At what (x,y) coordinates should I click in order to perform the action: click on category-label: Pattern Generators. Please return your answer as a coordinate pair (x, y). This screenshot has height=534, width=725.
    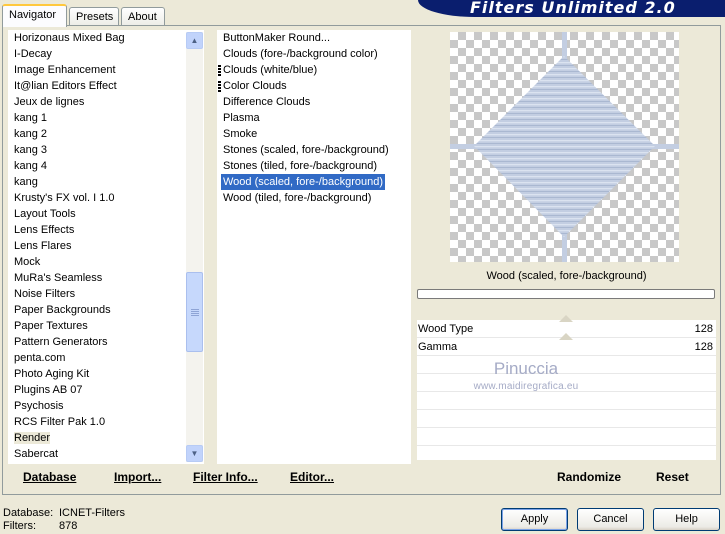
    Looking at the image, I should click on (61, 342).